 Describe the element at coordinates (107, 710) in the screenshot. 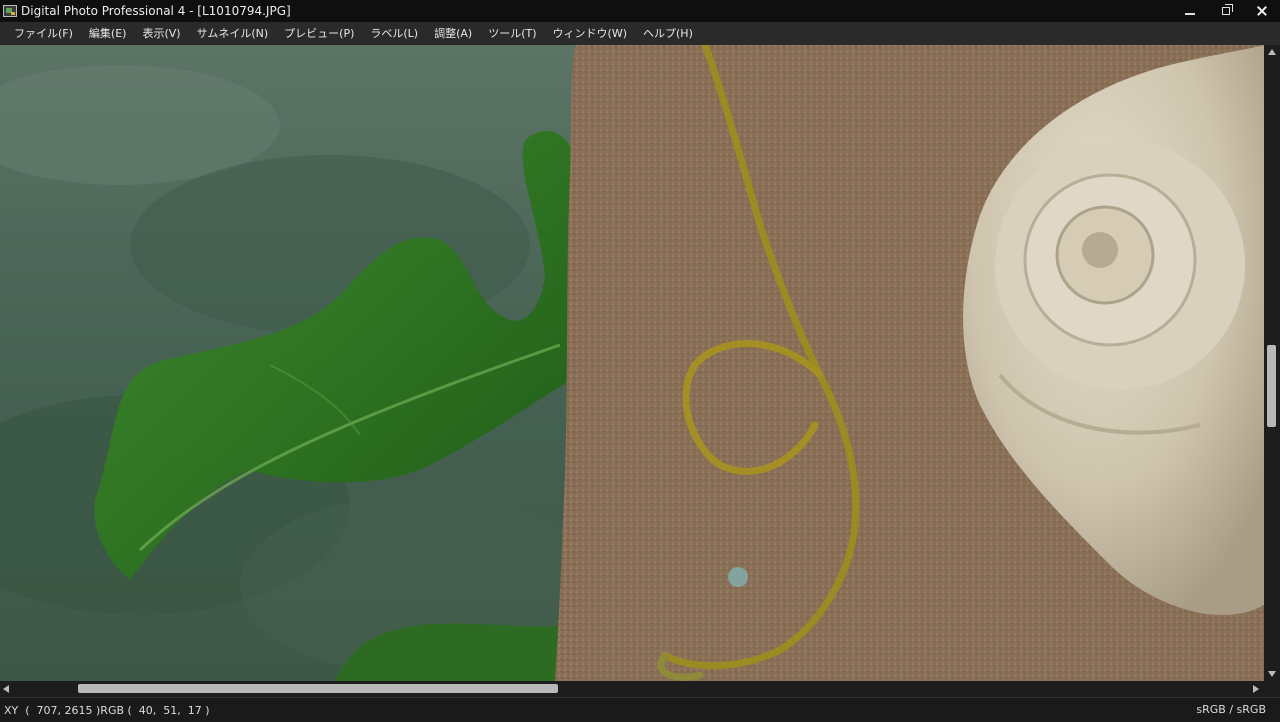

I see `cursor-xy-rgb-readout: XY ( 707, 2615 )RGB ( 40, 51, 17 )` at that location.